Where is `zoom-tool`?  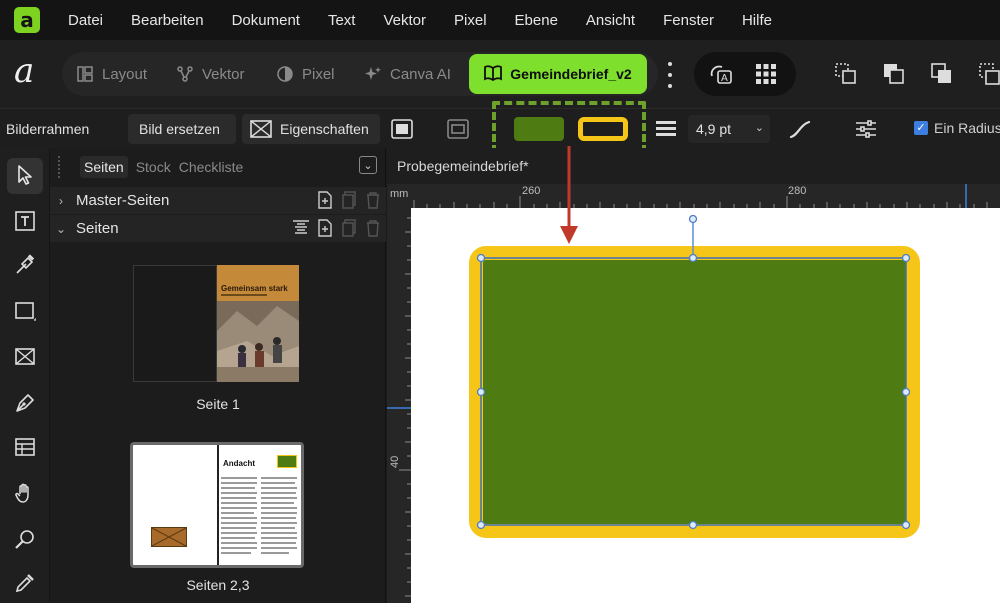
zoom-tool is located at coordinates (25, 540).